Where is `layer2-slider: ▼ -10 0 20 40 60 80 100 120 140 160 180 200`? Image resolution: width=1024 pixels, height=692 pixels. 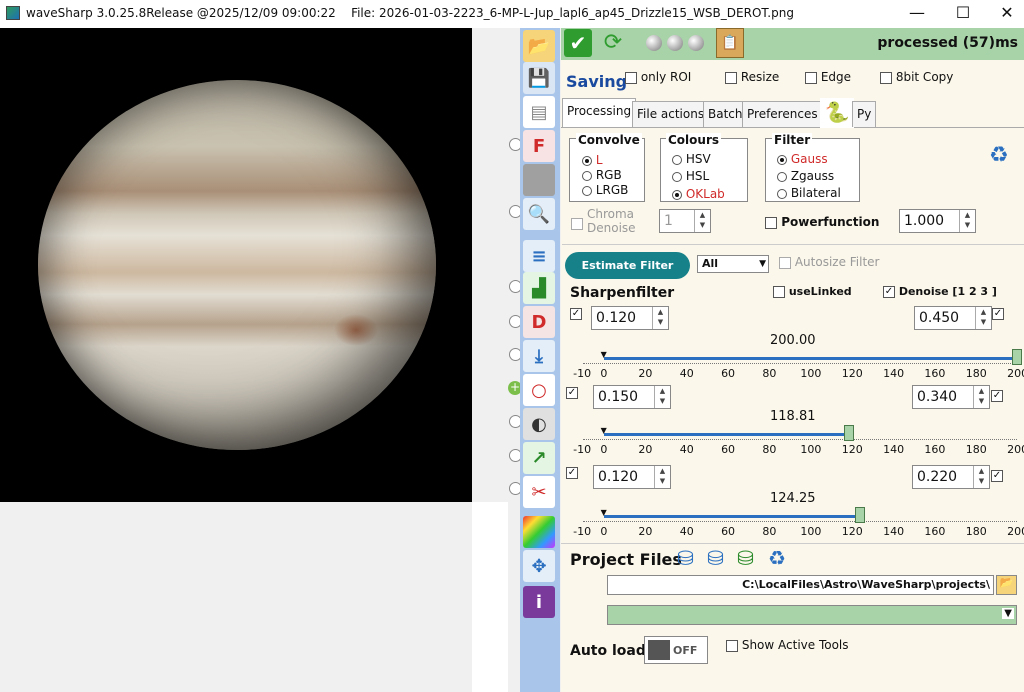
layer2-slider: ▼ -10 0 20 40 60 80 100 120 140 160 180 200 is located at coordinates (798, 441).